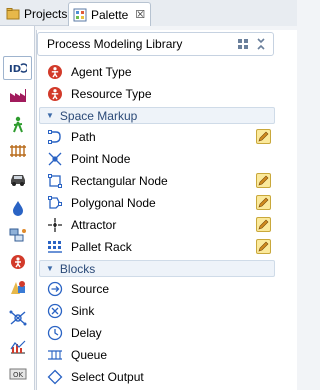 Image resolution: width=320 pixels, height=390 pixels. Describe the element at coordinates (55, 203) in the screenshot. I see `polygonal-node-icon` at that location.